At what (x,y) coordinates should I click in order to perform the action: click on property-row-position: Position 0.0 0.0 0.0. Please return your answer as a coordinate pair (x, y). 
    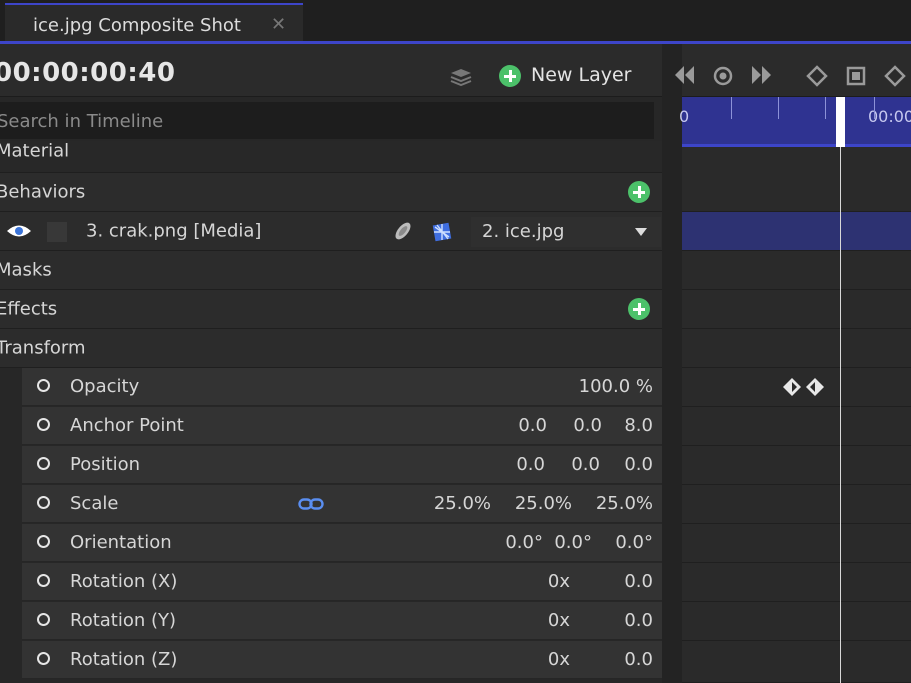
    Looking at the image, I should click on (342, 465).